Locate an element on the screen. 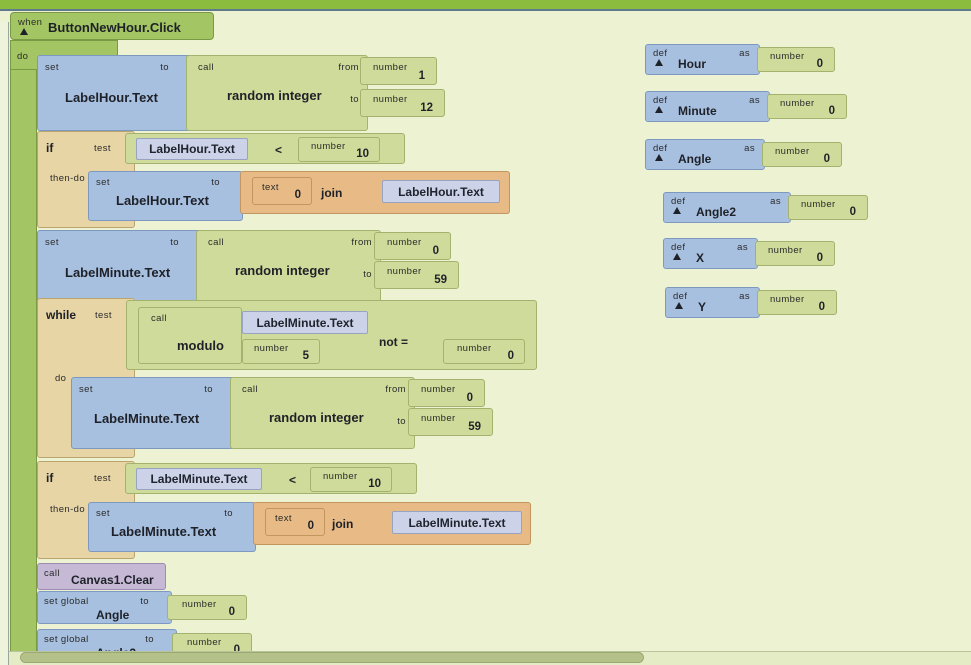 This screenshot has height=665, width=971. random-integer-minute-block: call random integer from to is located at coordinates (288, 268).